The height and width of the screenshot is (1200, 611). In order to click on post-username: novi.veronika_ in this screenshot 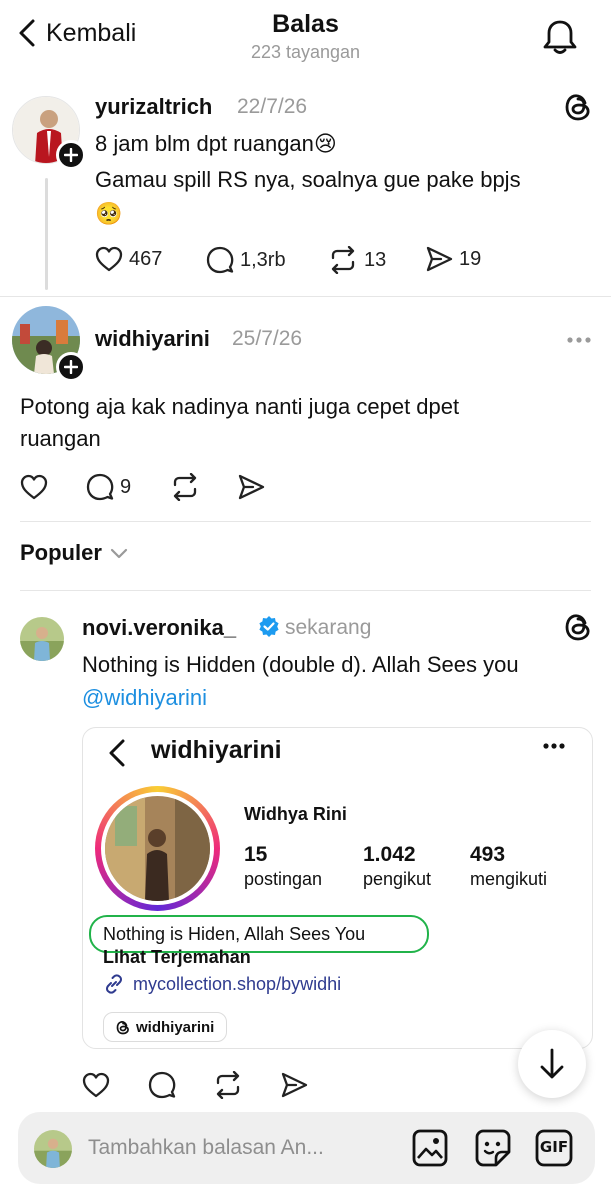, I will do `click(159, 628)`.